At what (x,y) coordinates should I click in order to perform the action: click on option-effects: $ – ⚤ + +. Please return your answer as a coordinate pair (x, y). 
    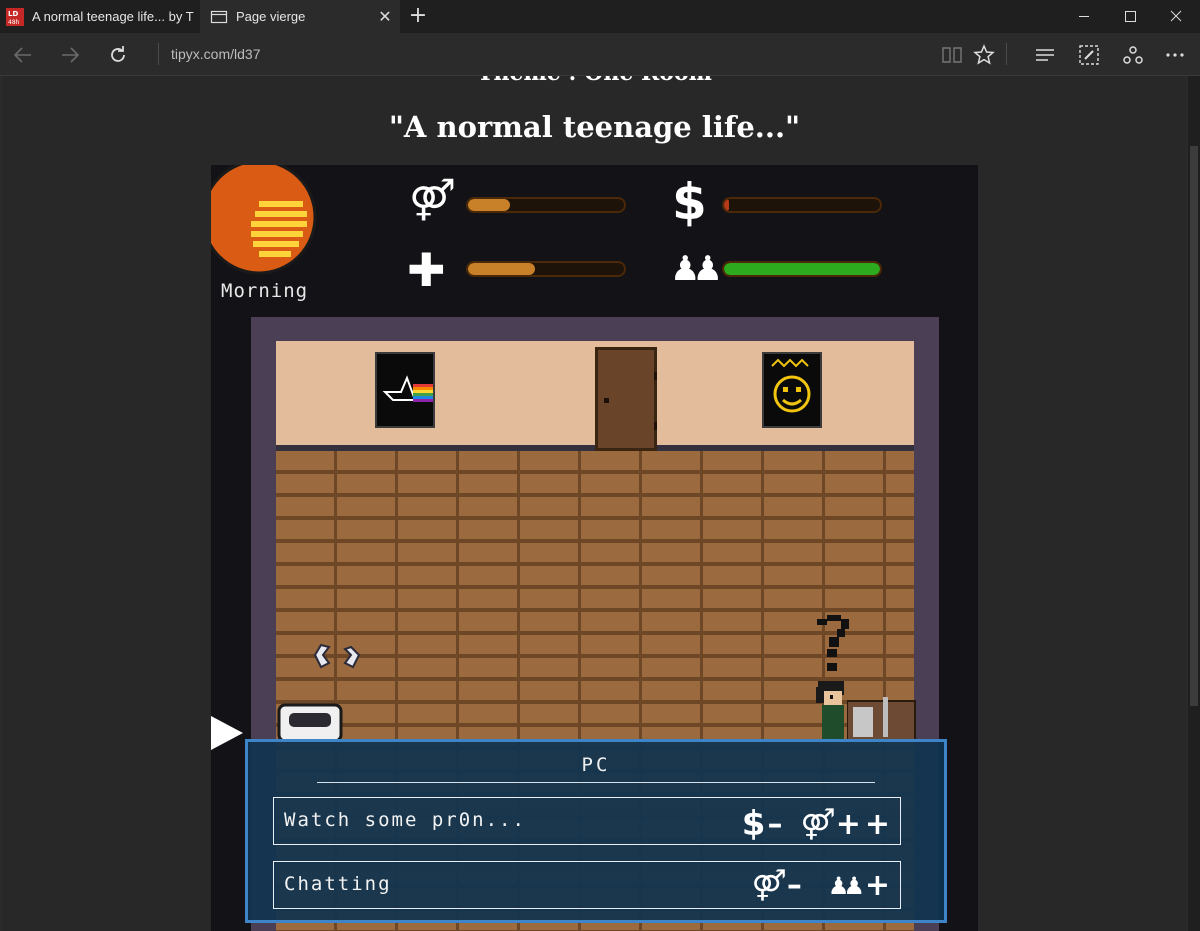
    Looking at the image, I should click on (816, 824).